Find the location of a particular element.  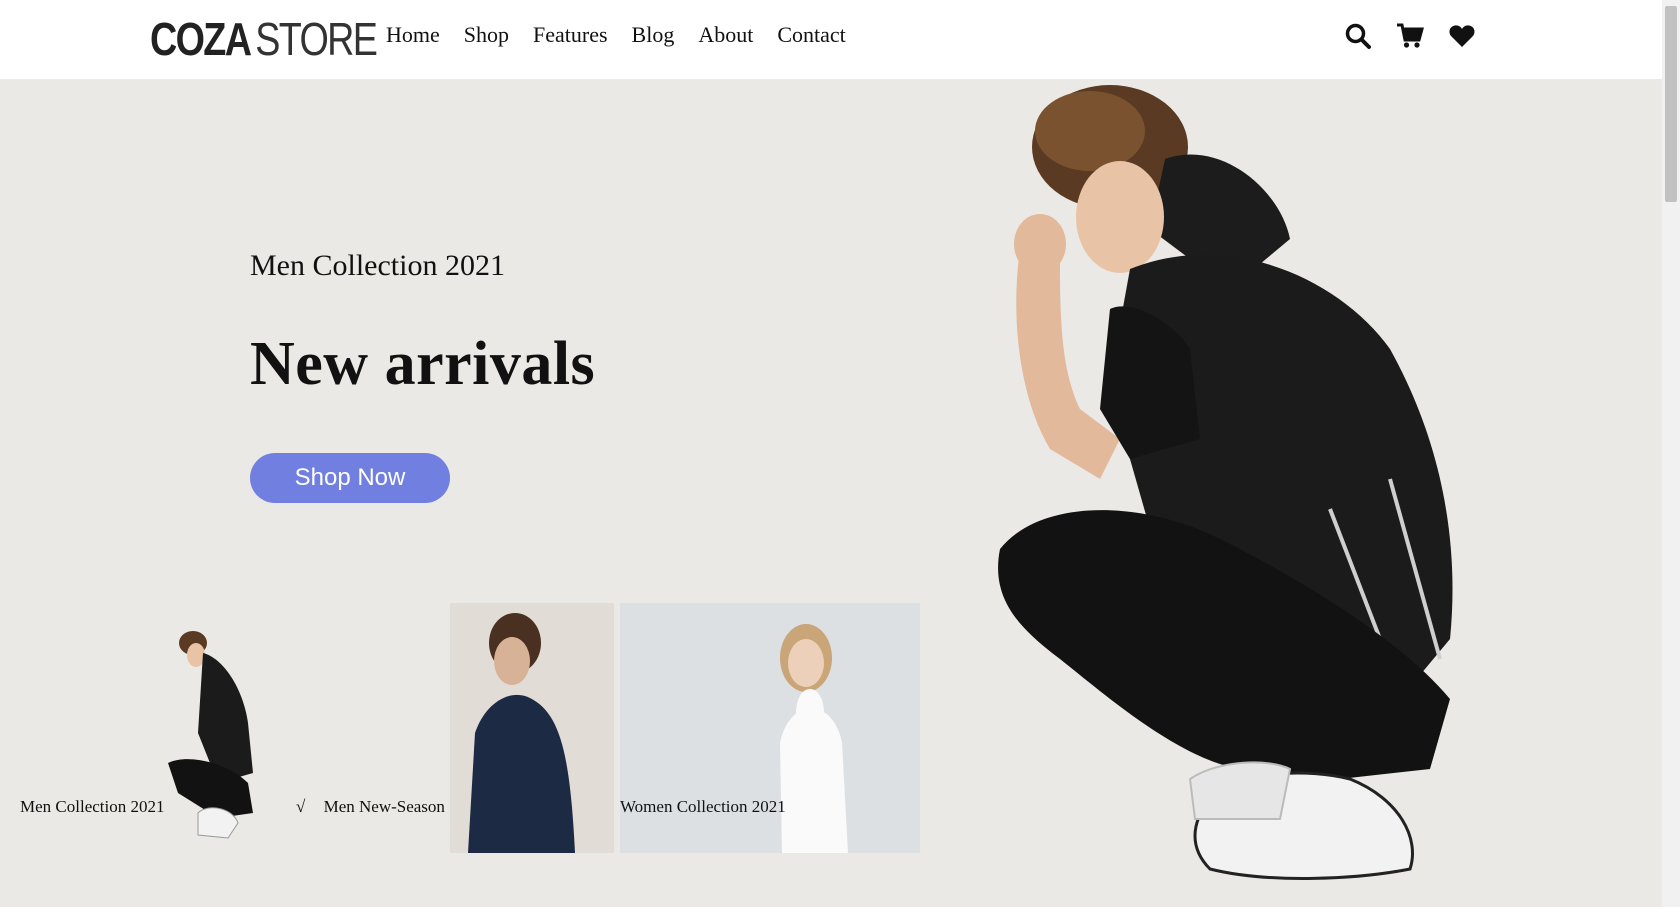

nav-blog: Blog is located at coordinates (653, 35).